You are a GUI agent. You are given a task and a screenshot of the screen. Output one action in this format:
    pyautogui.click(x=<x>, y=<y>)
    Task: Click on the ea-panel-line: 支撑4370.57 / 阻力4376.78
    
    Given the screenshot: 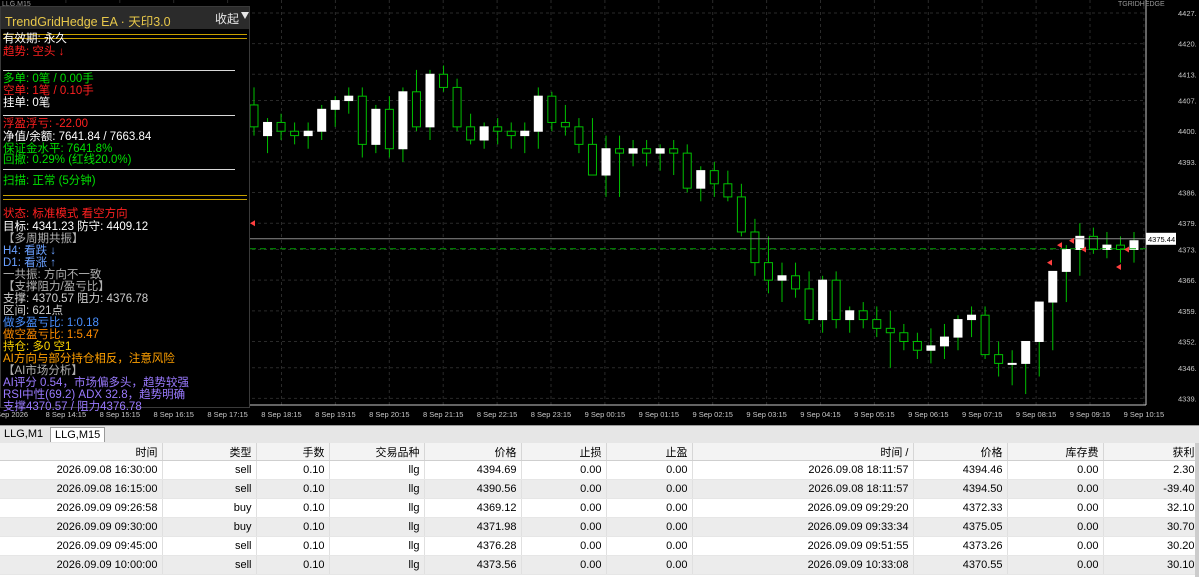 What is the action you would take?
    pyautogui.click(x=72, y=407)
    